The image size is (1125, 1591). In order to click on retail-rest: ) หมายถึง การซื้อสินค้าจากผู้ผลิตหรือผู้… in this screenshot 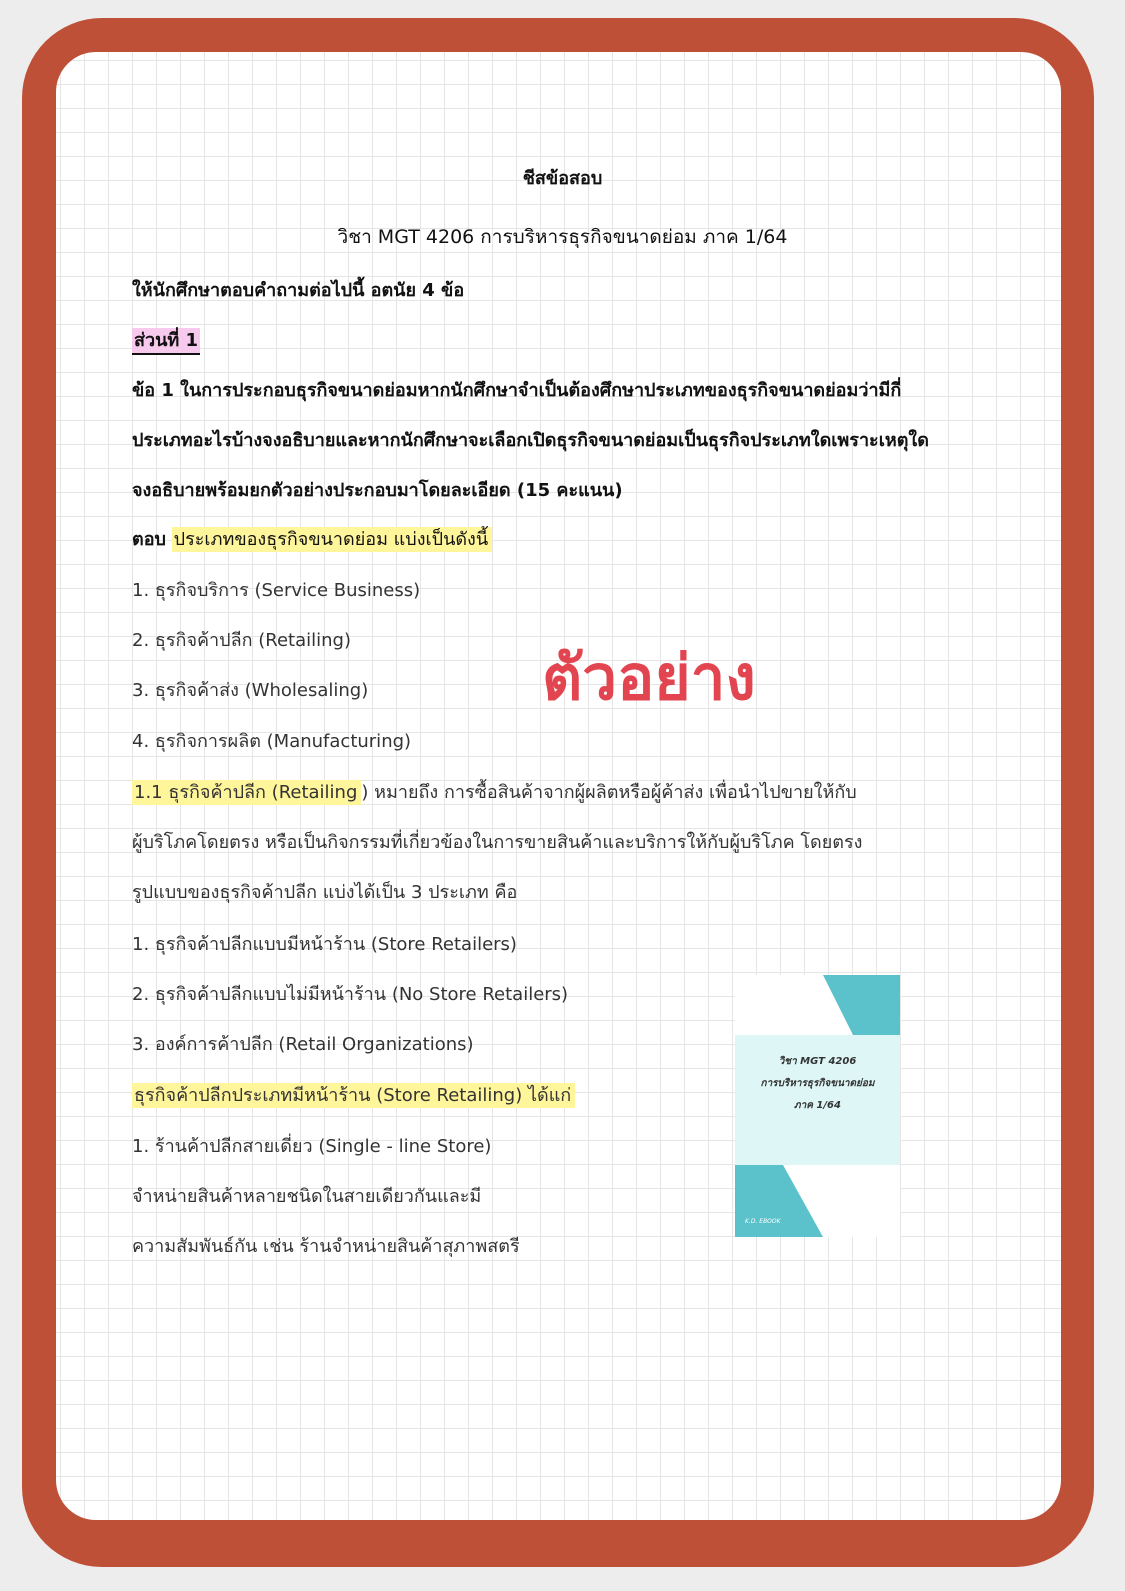, I will do `click(609, 792)`.